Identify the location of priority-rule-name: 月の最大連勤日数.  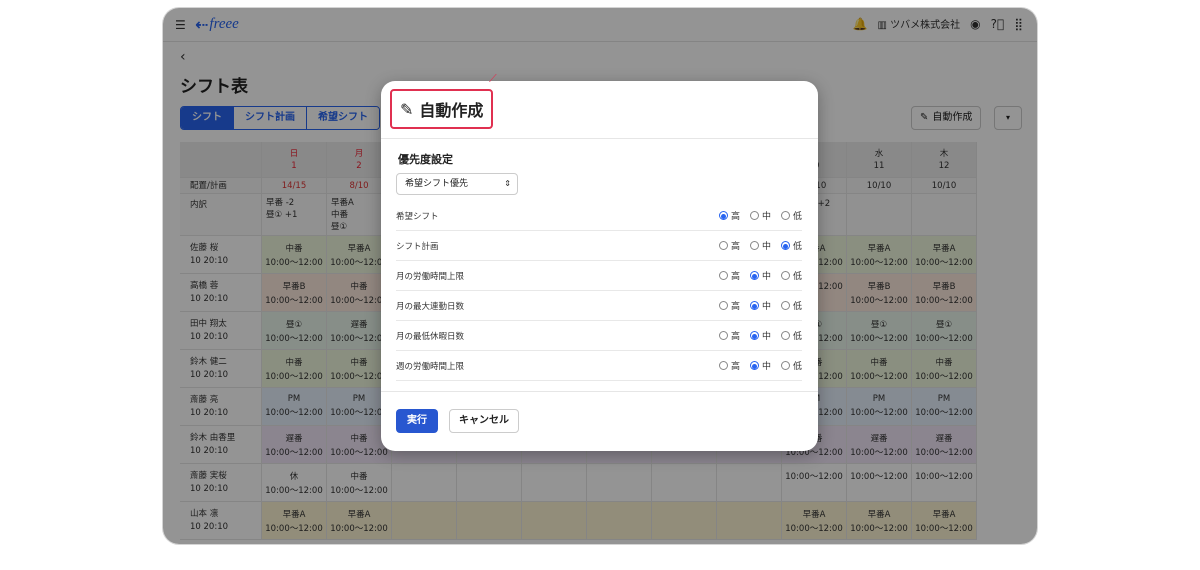
(430, 306).